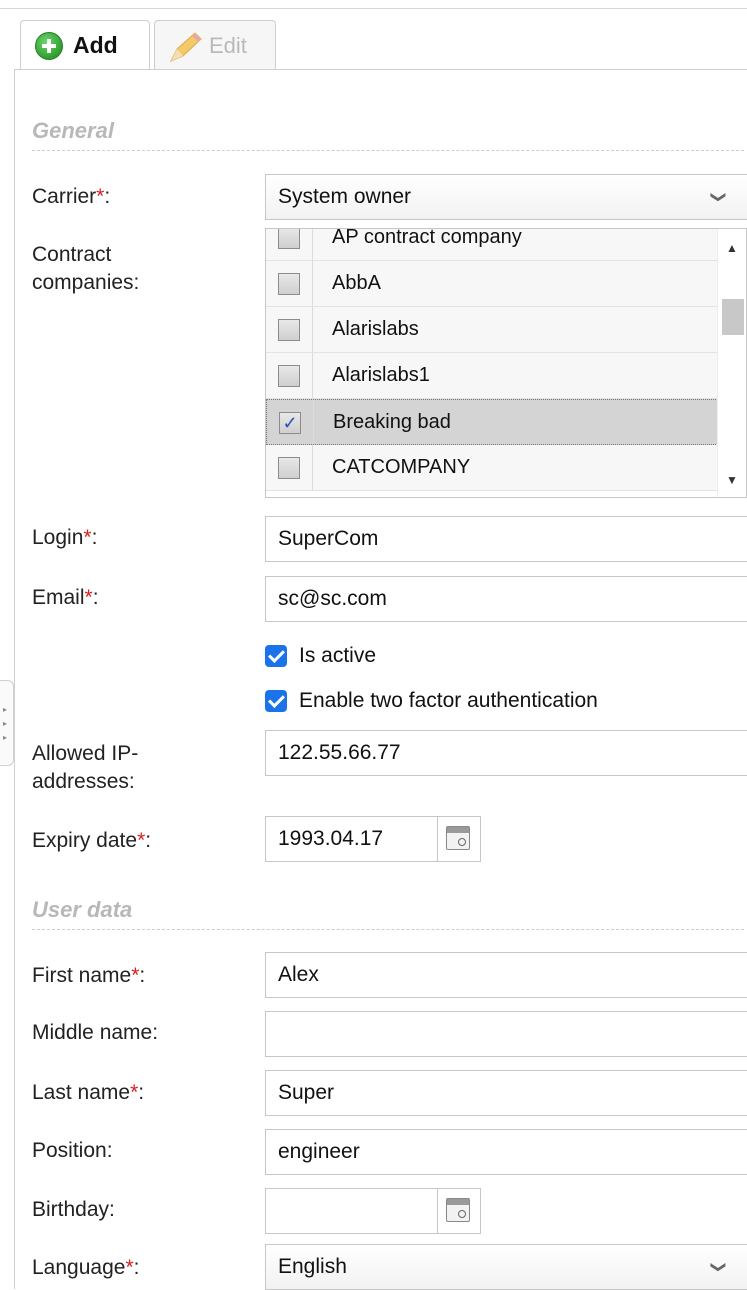 The width and height of the screenshot is (747, 1290). What do you see at coordinates (492, 468) in the screenshot?
I see `list-item: CATCOMPANY` at bounding box center [492, 468].